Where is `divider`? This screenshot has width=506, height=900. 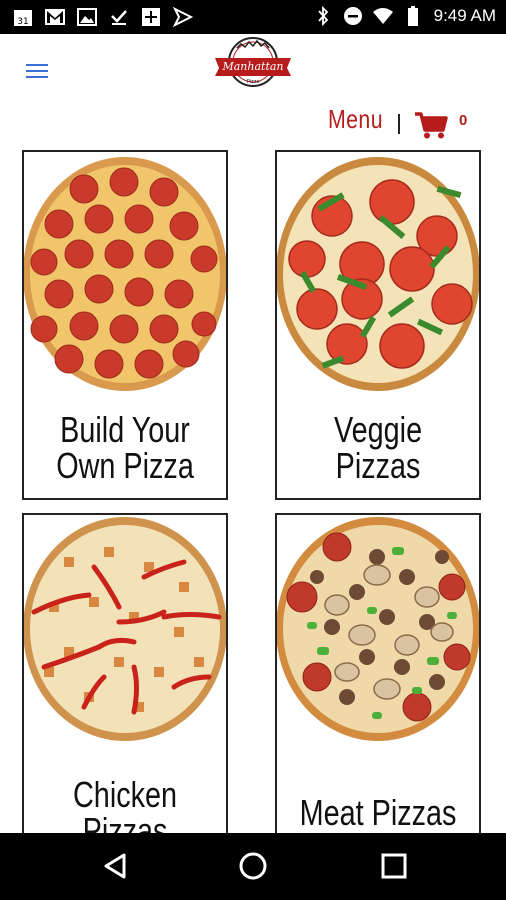
divider is located at coordinates (399, 124).